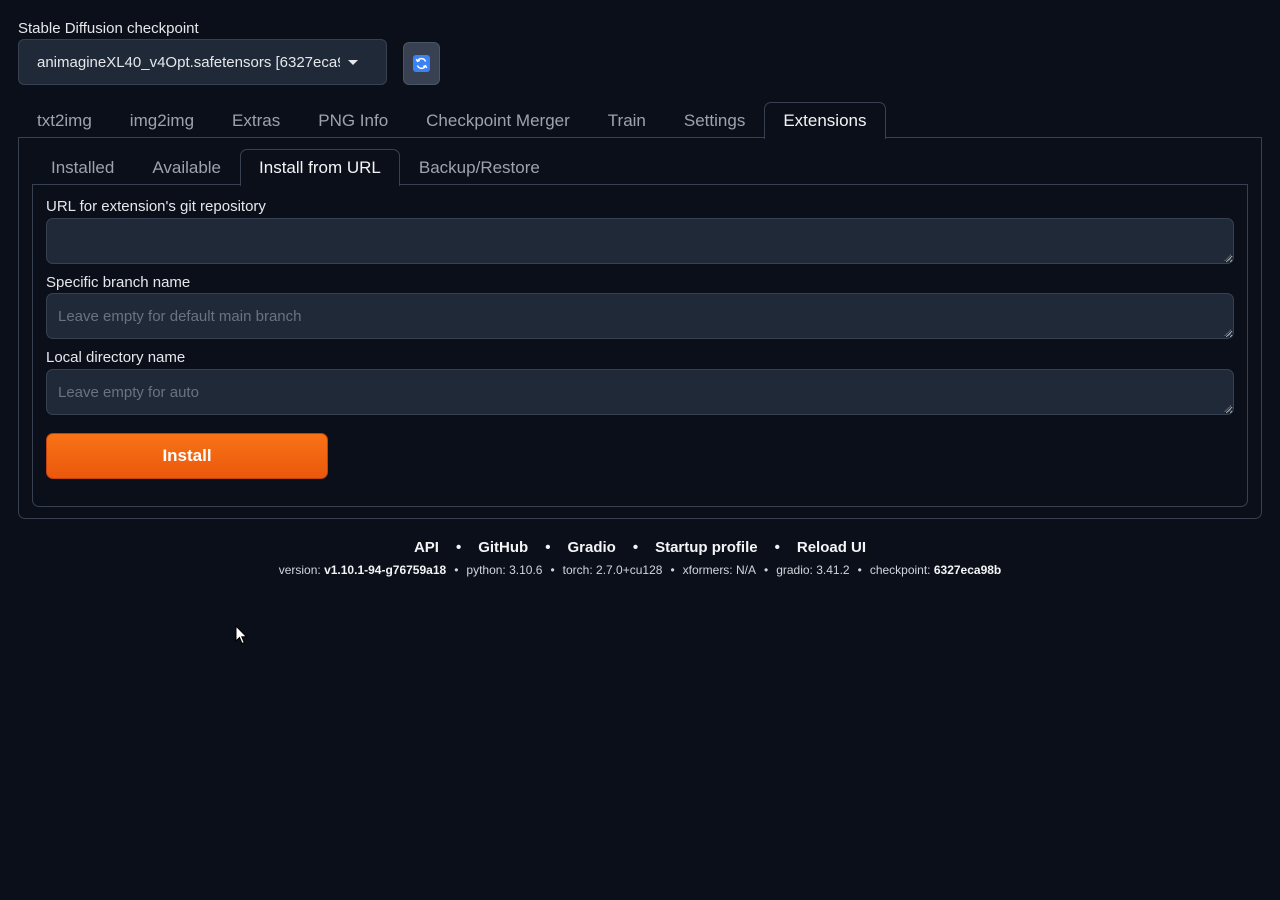 Image resolution: width=1280 pixels, height=900 pixels. What do you see at coordinates (118, 282) in the screenshot?
I see `branch-field-label: Specific branch name` at bounding box center [118, 282].